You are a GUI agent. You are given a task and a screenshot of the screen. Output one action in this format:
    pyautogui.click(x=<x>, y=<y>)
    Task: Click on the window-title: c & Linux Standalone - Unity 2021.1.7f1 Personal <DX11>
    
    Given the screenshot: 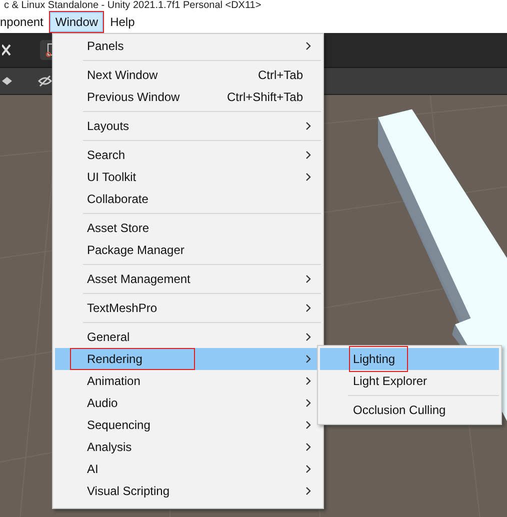 What is the action you would take?
    pyautogui.click(x=132, y=5)
    